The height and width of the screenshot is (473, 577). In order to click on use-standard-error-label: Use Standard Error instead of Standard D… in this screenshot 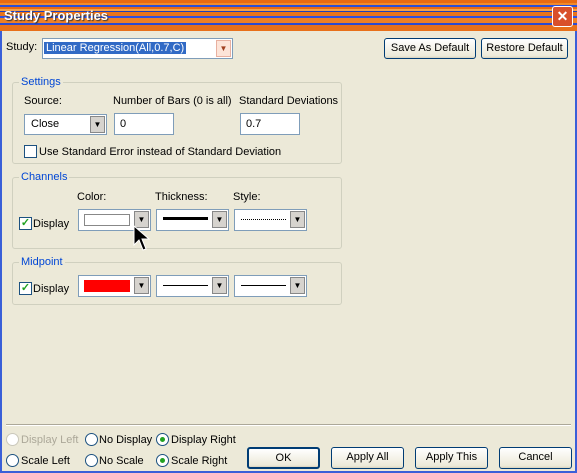, I will do `click(160, 152)`.